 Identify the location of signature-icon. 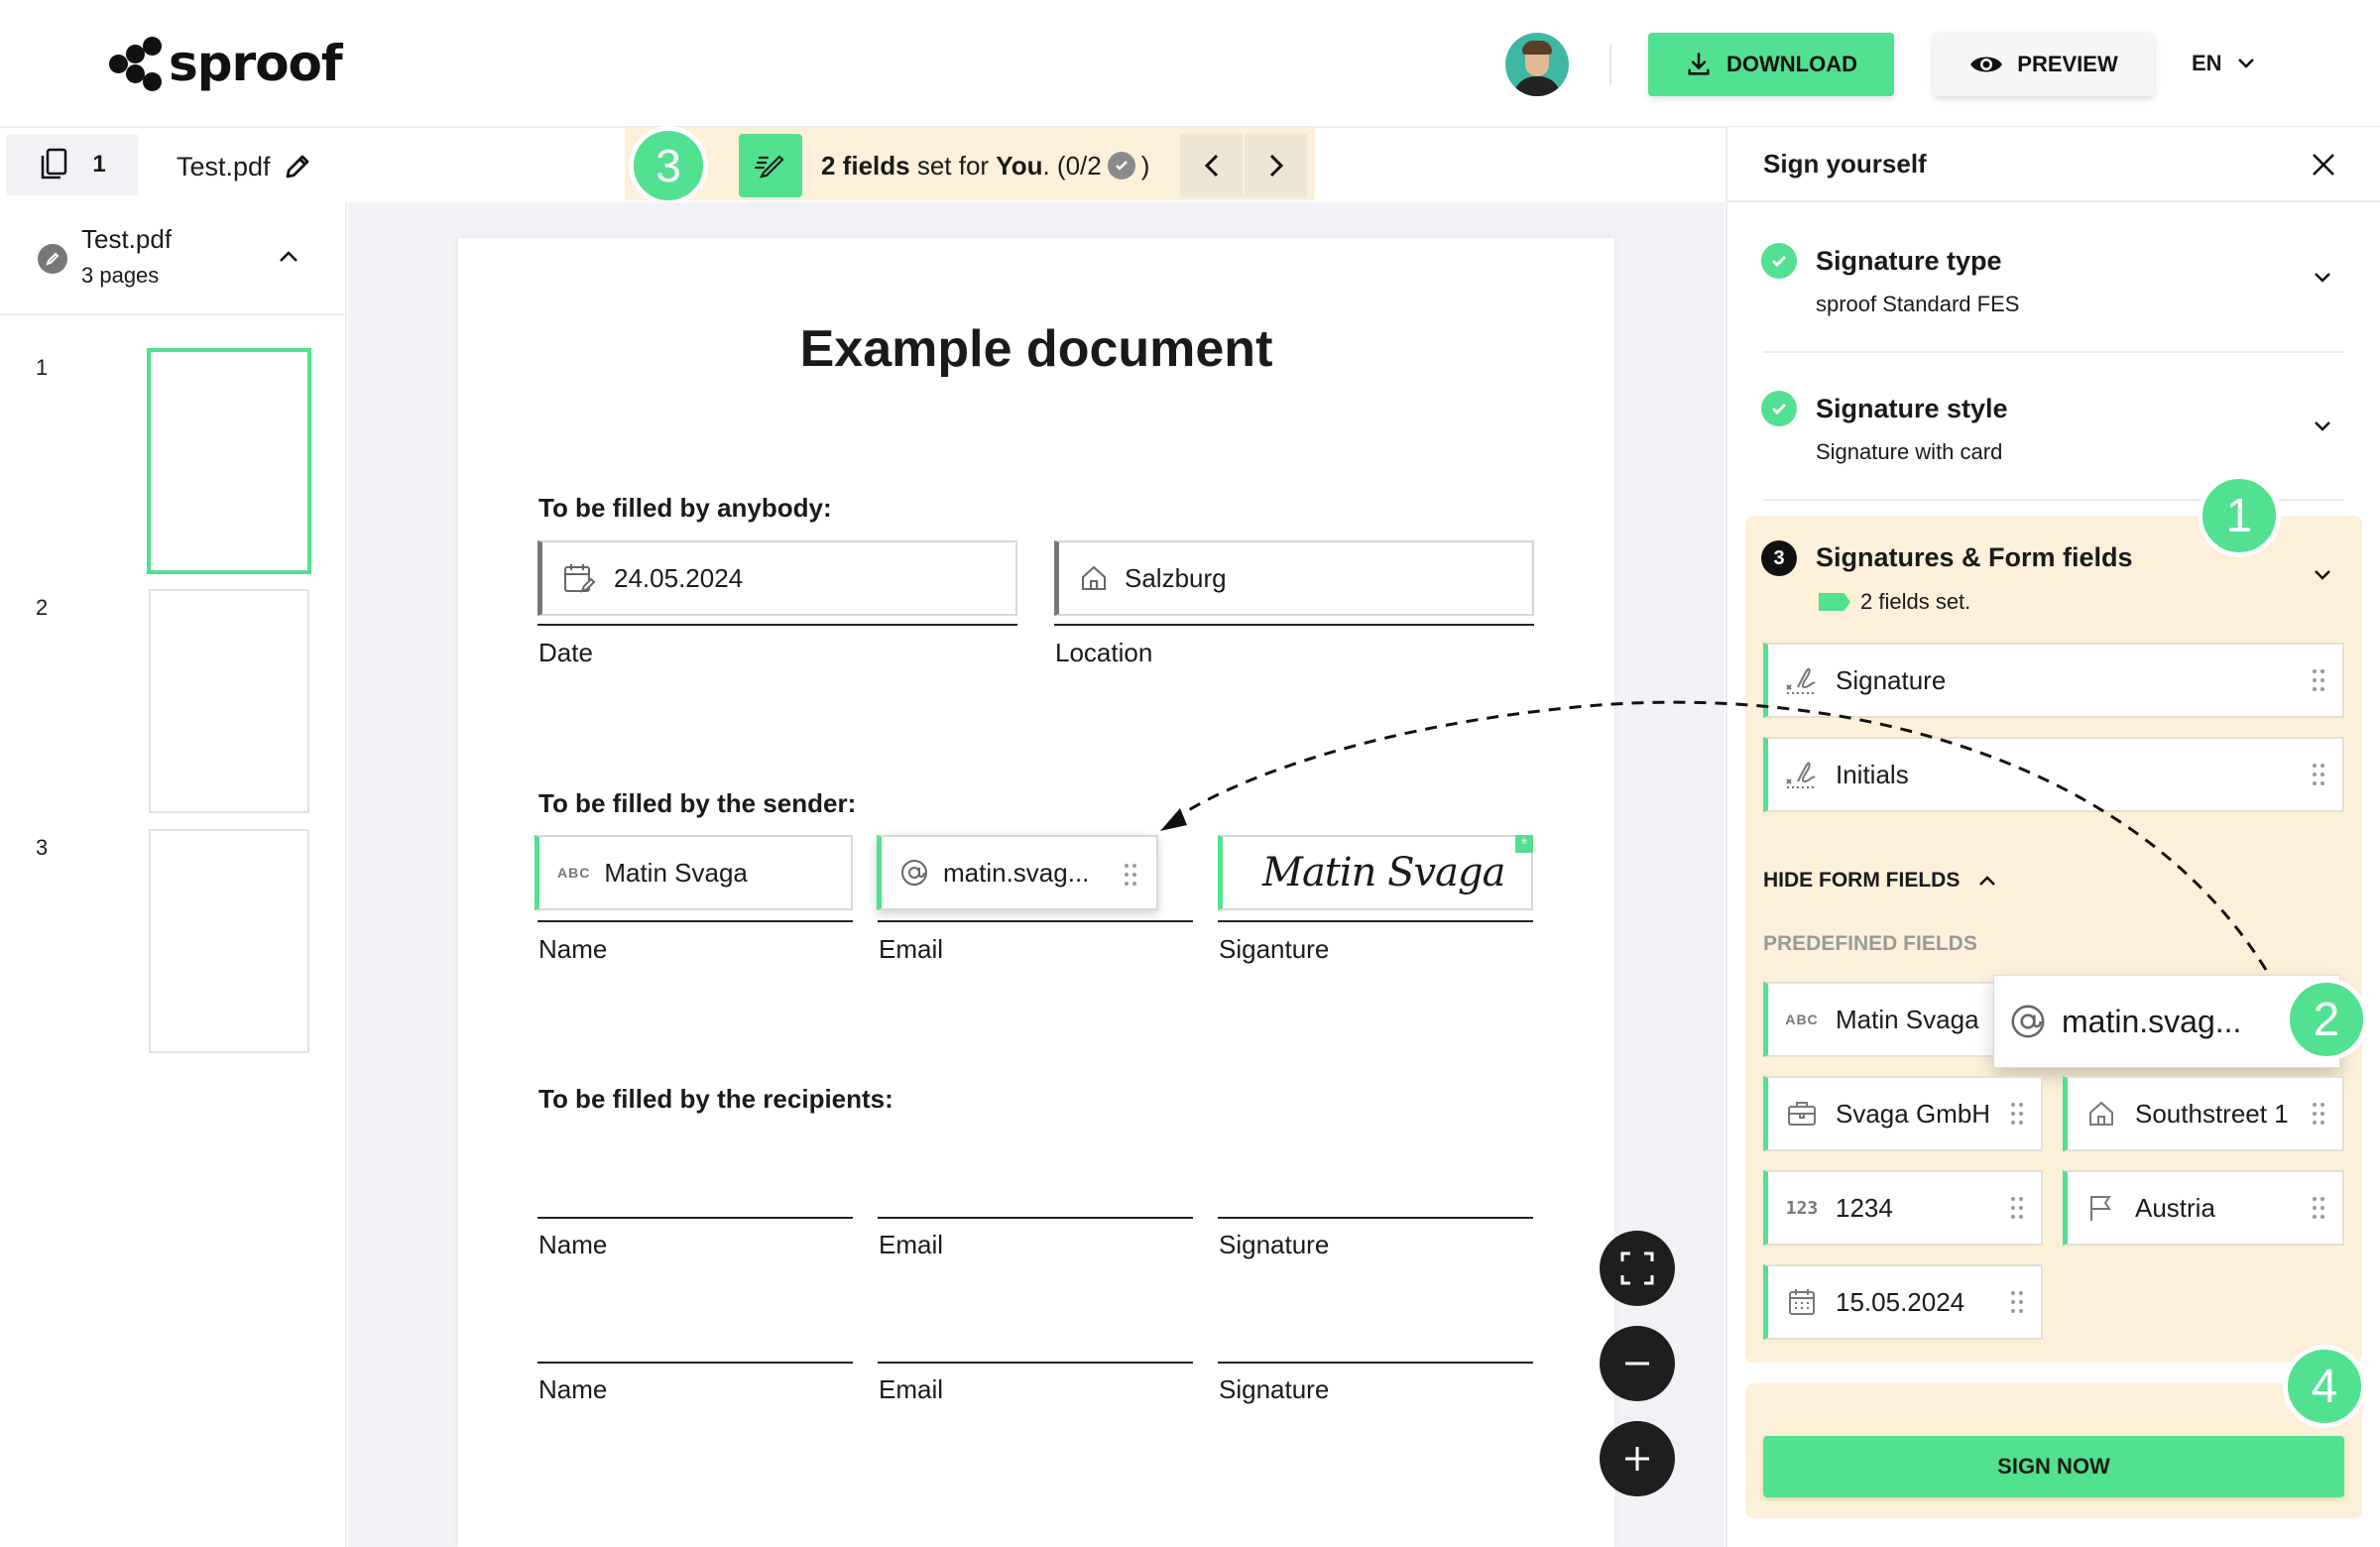
(1801, 680).